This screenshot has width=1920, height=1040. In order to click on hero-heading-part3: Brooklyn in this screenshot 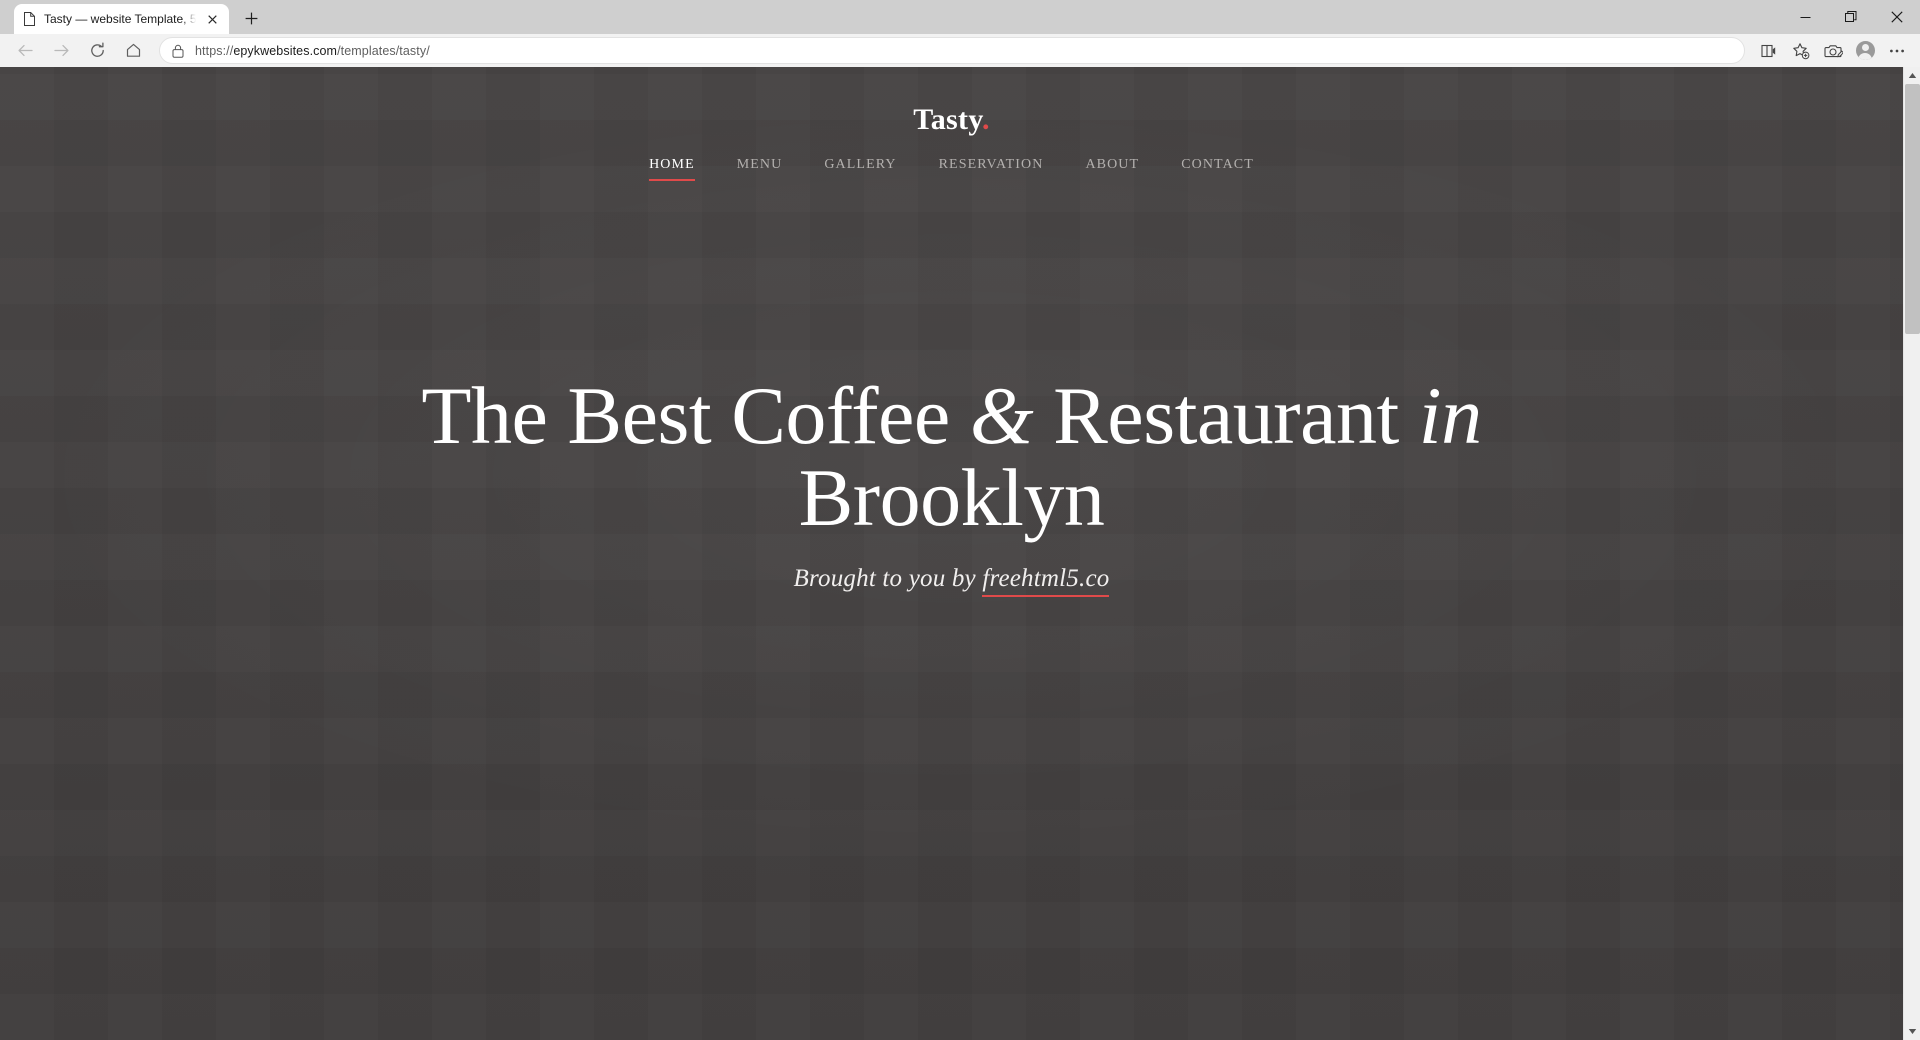, I will do `click(951, 497)`.